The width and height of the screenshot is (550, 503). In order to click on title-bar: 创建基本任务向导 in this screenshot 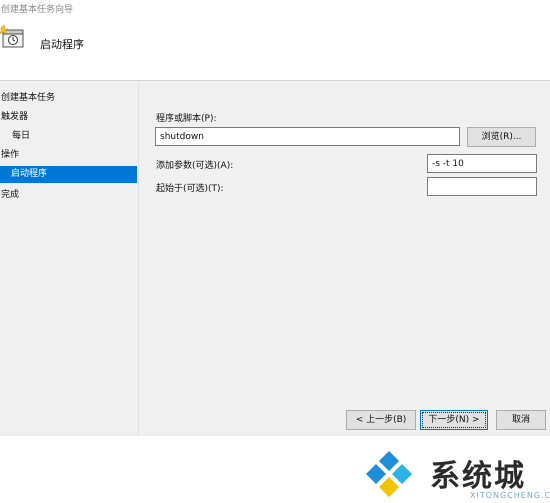, I will do `click(275, 9)`.